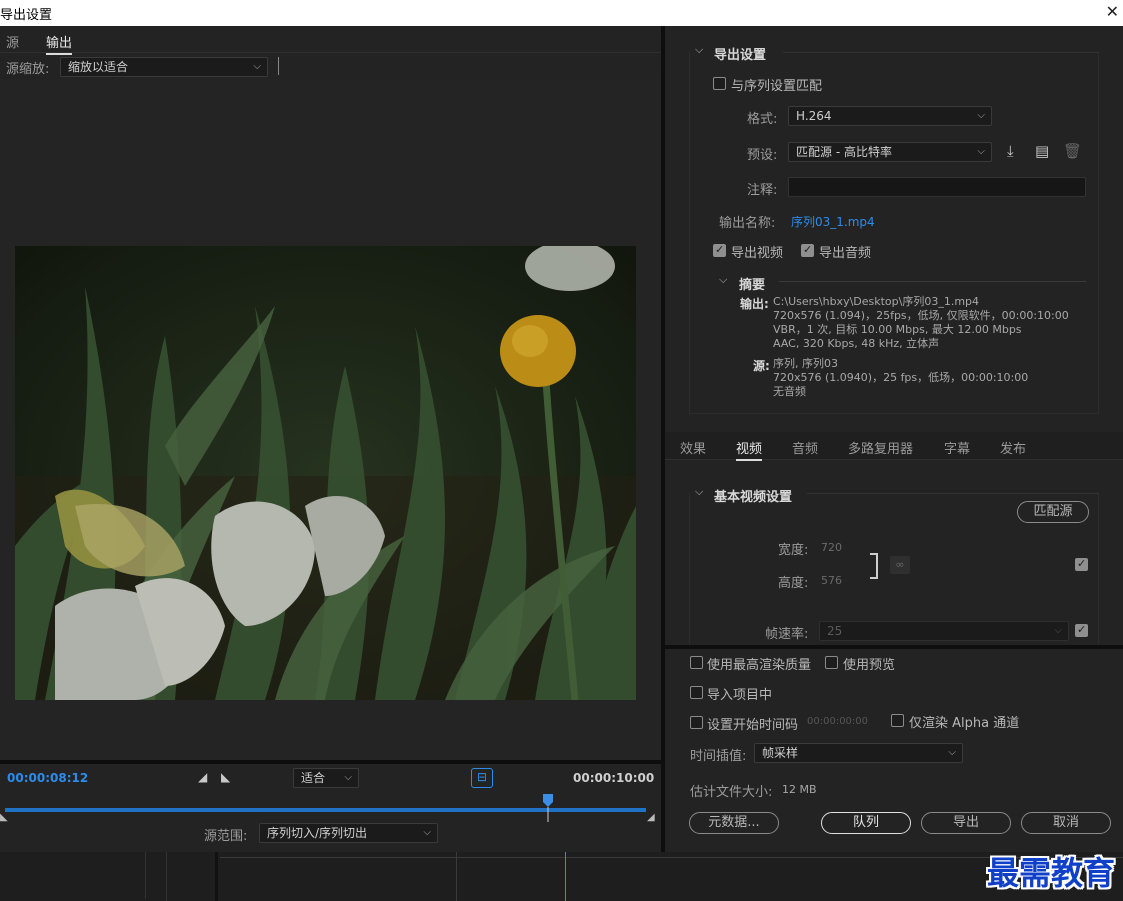 The height and width of the screenshot is (901, 1123). What do you see at coordinates (1010, 151) in the screenshot?
I see `save-preset-icon: ⤓` at bounding box center [1010, 151].